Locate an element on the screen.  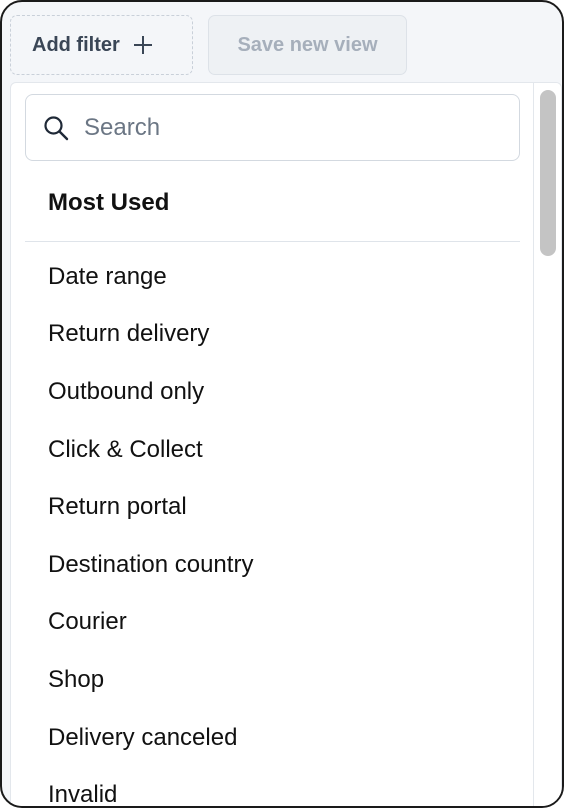
filter-option: Invalid is located at coordinates (272, 786).